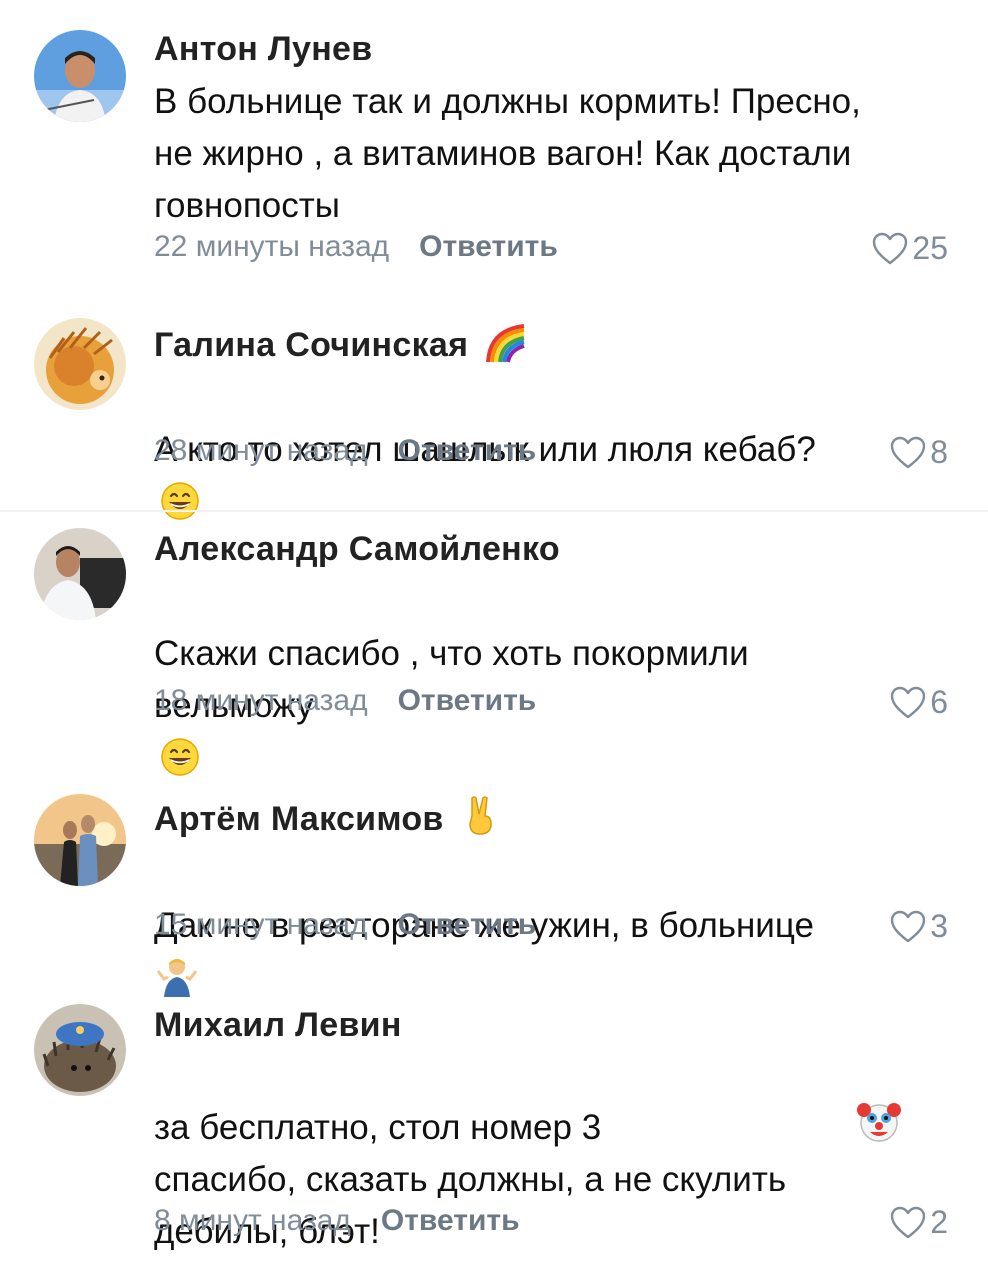  I want to click on comment-meta: 22 минуты назад Ответить, so click(356, 247).